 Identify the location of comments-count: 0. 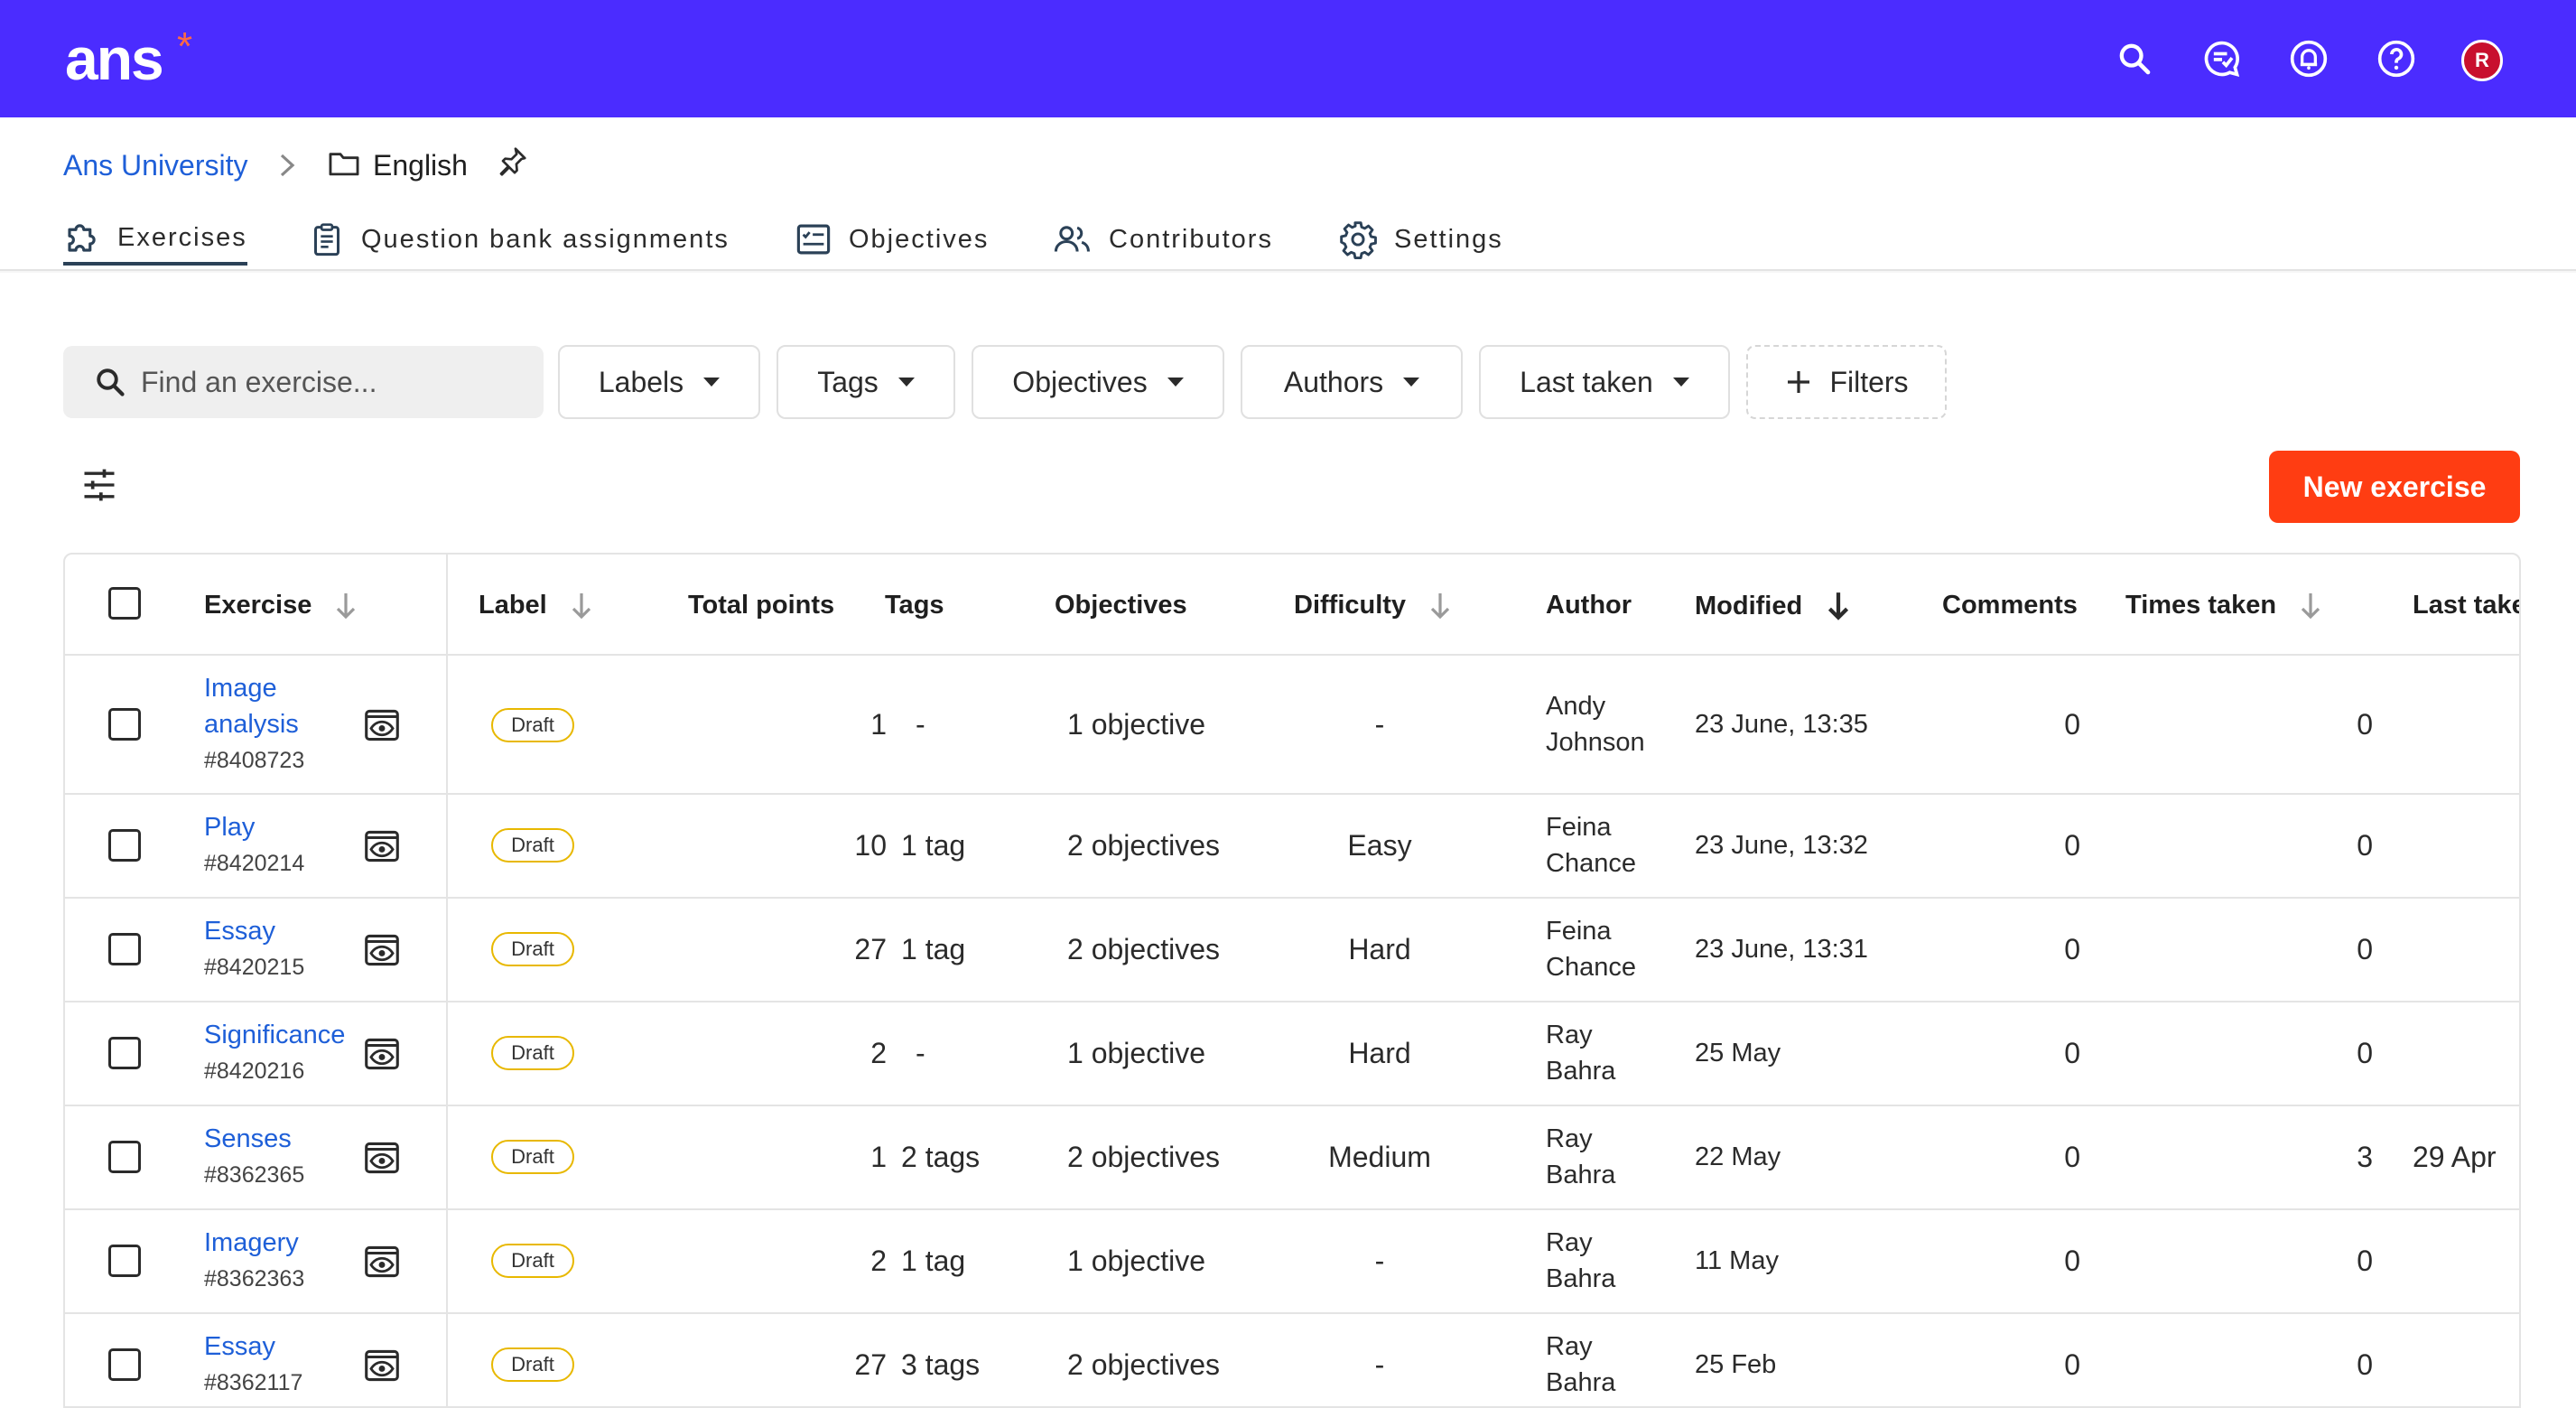
(2072, 1053).